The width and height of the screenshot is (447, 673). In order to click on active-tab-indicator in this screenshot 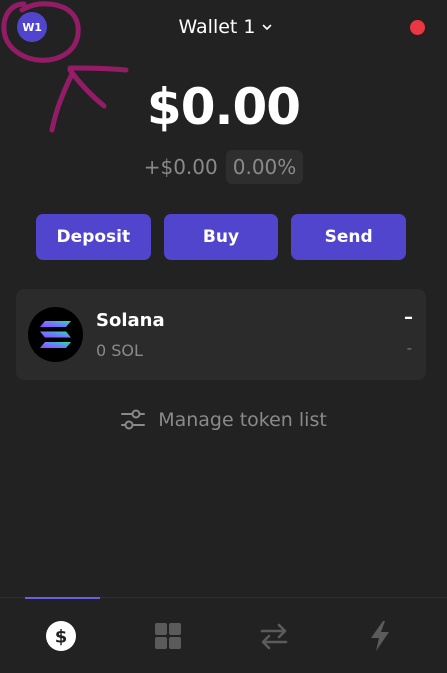, I will do `click(62, 598)`.